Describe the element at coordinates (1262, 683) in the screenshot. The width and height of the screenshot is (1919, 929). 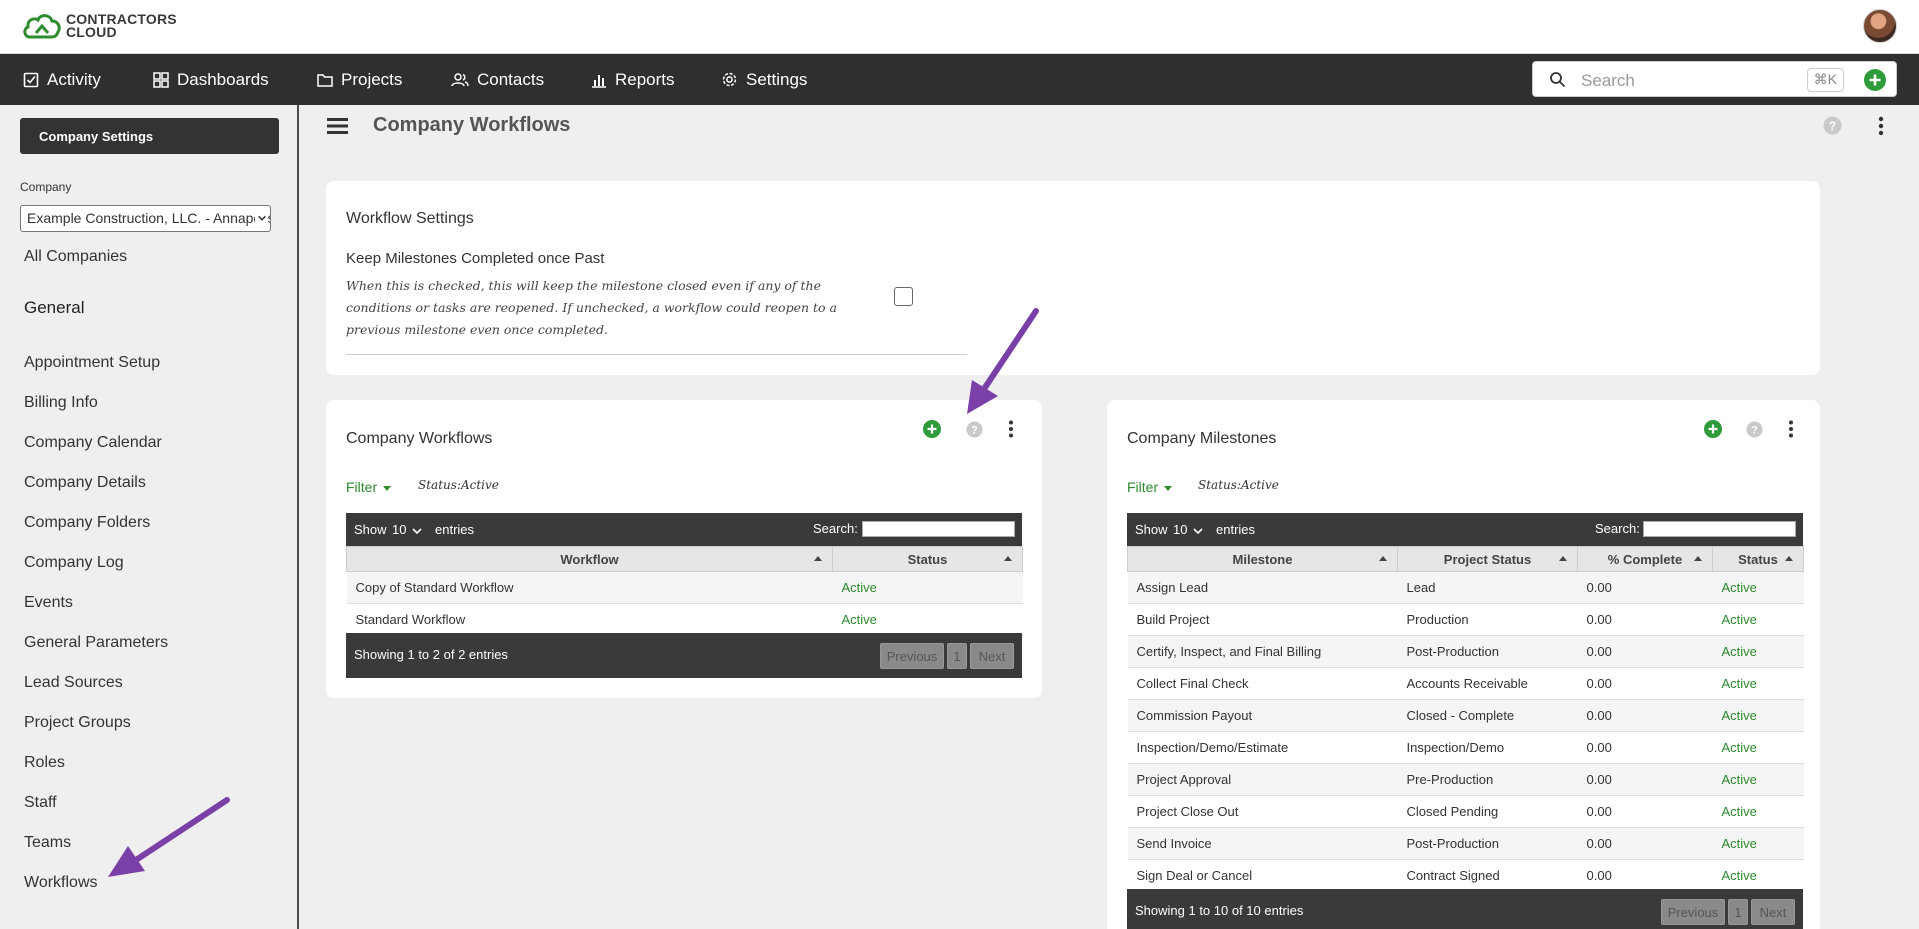
I see `milestone-name: Collect Final Check` at that location.